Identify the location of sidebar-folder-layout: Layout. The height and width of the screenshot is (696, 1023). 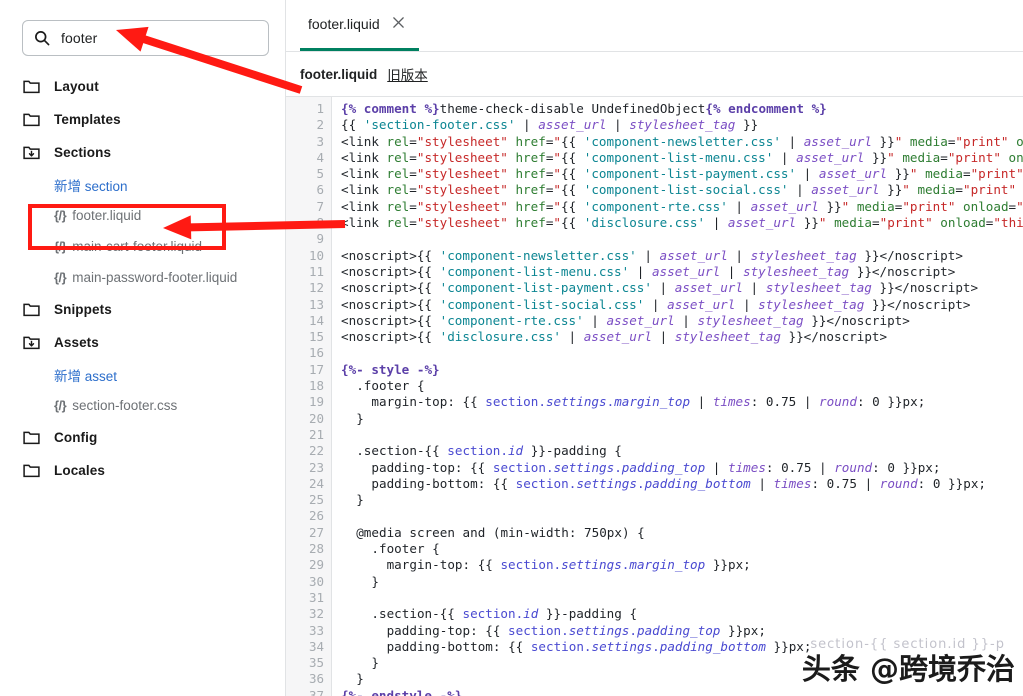
(142, 86).